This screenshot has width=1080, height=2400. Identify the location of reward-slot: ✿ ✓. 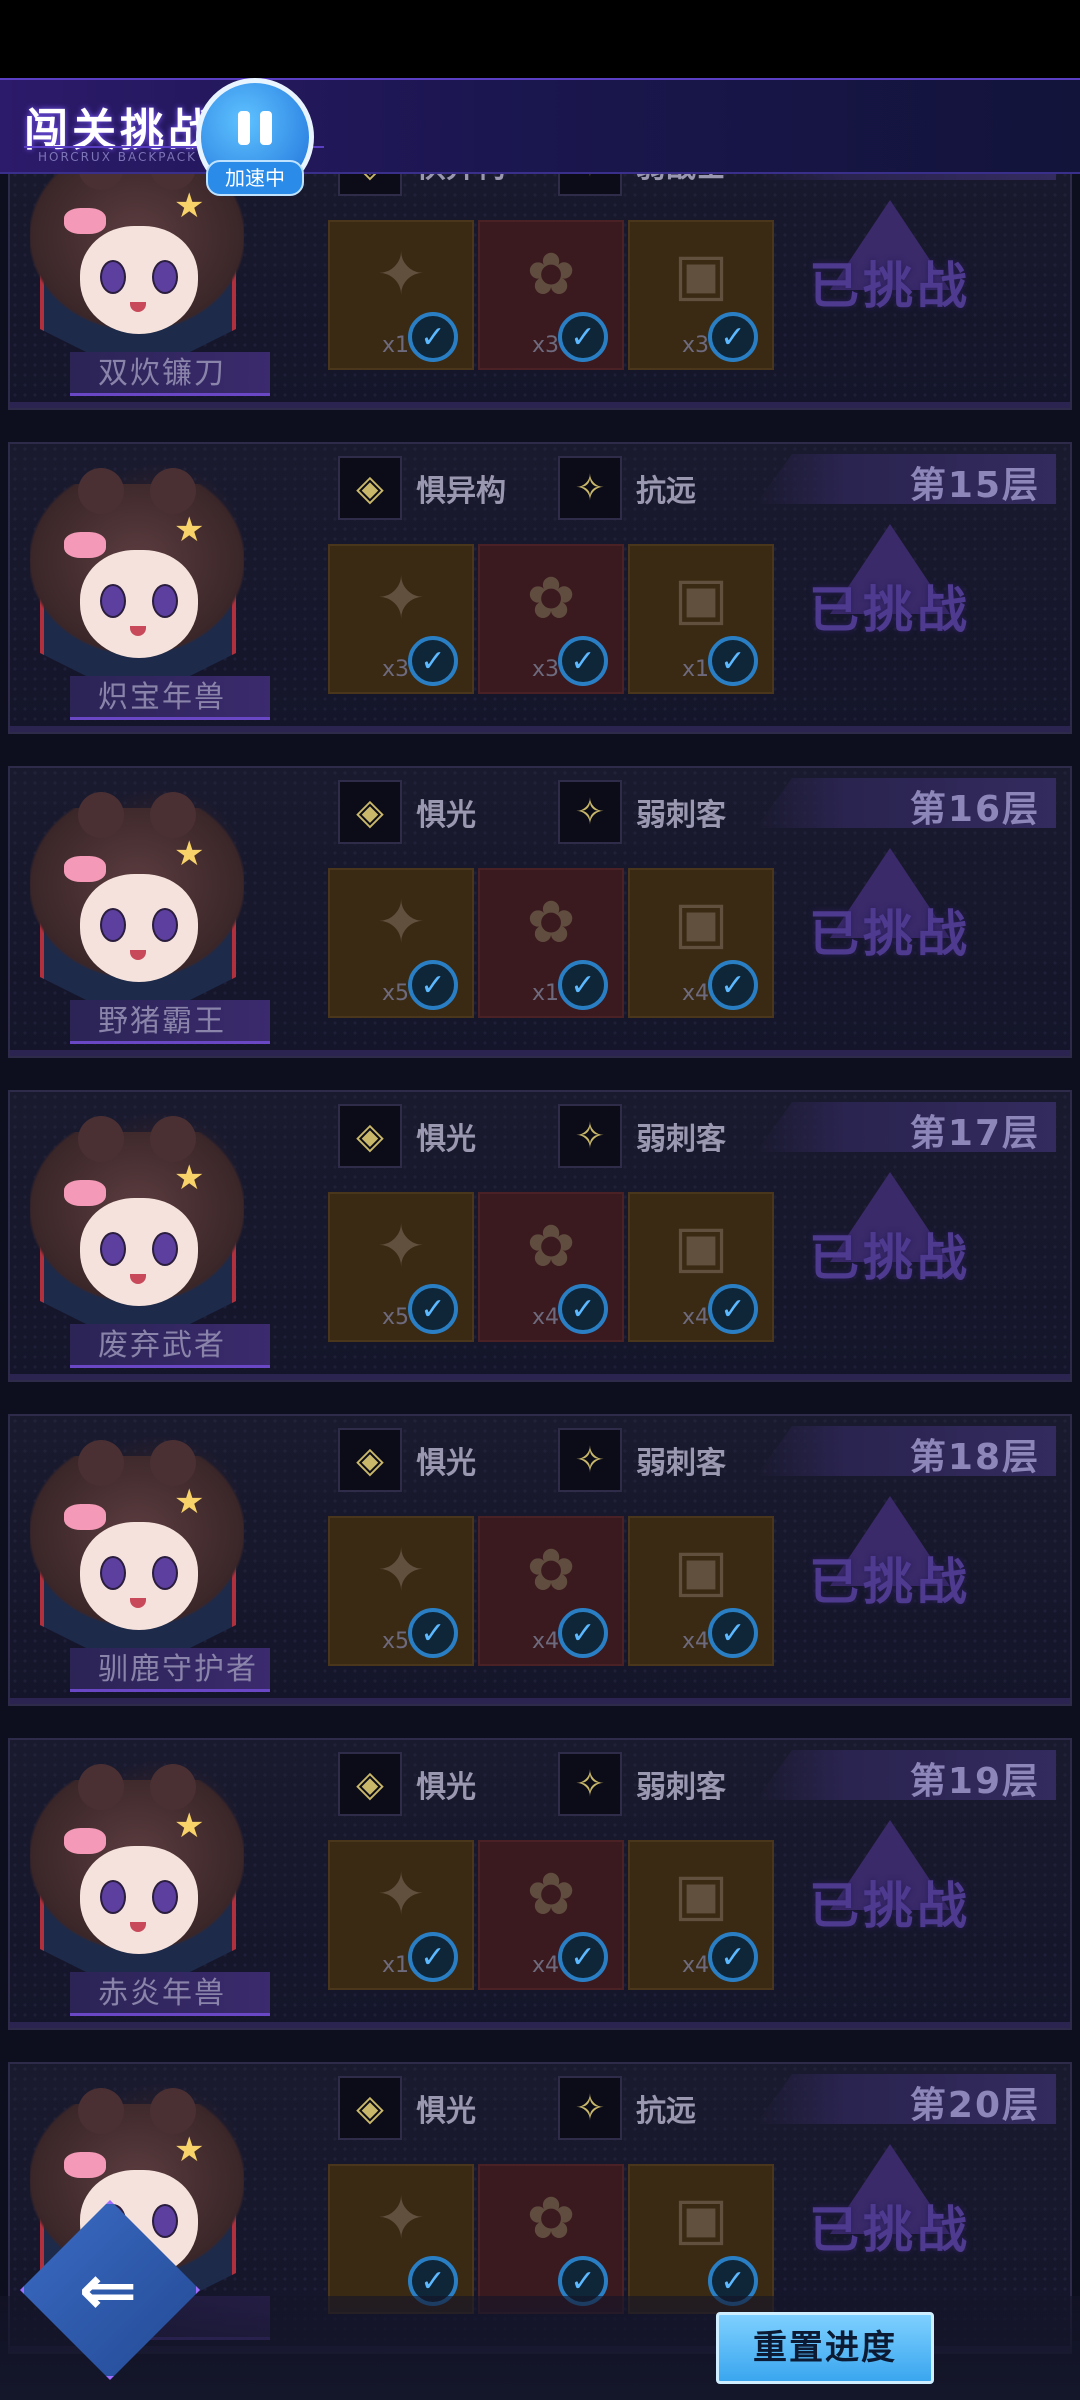
(551, 2239).